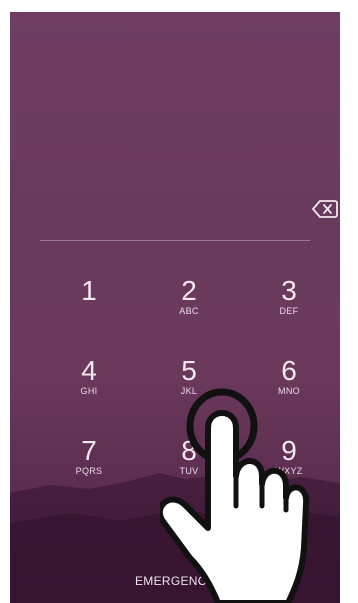 This screenshot has width=358, height=603. Describe the element at coordinates (89, 471) in the screenshot. I see `key-letters: PQRS` at that location.